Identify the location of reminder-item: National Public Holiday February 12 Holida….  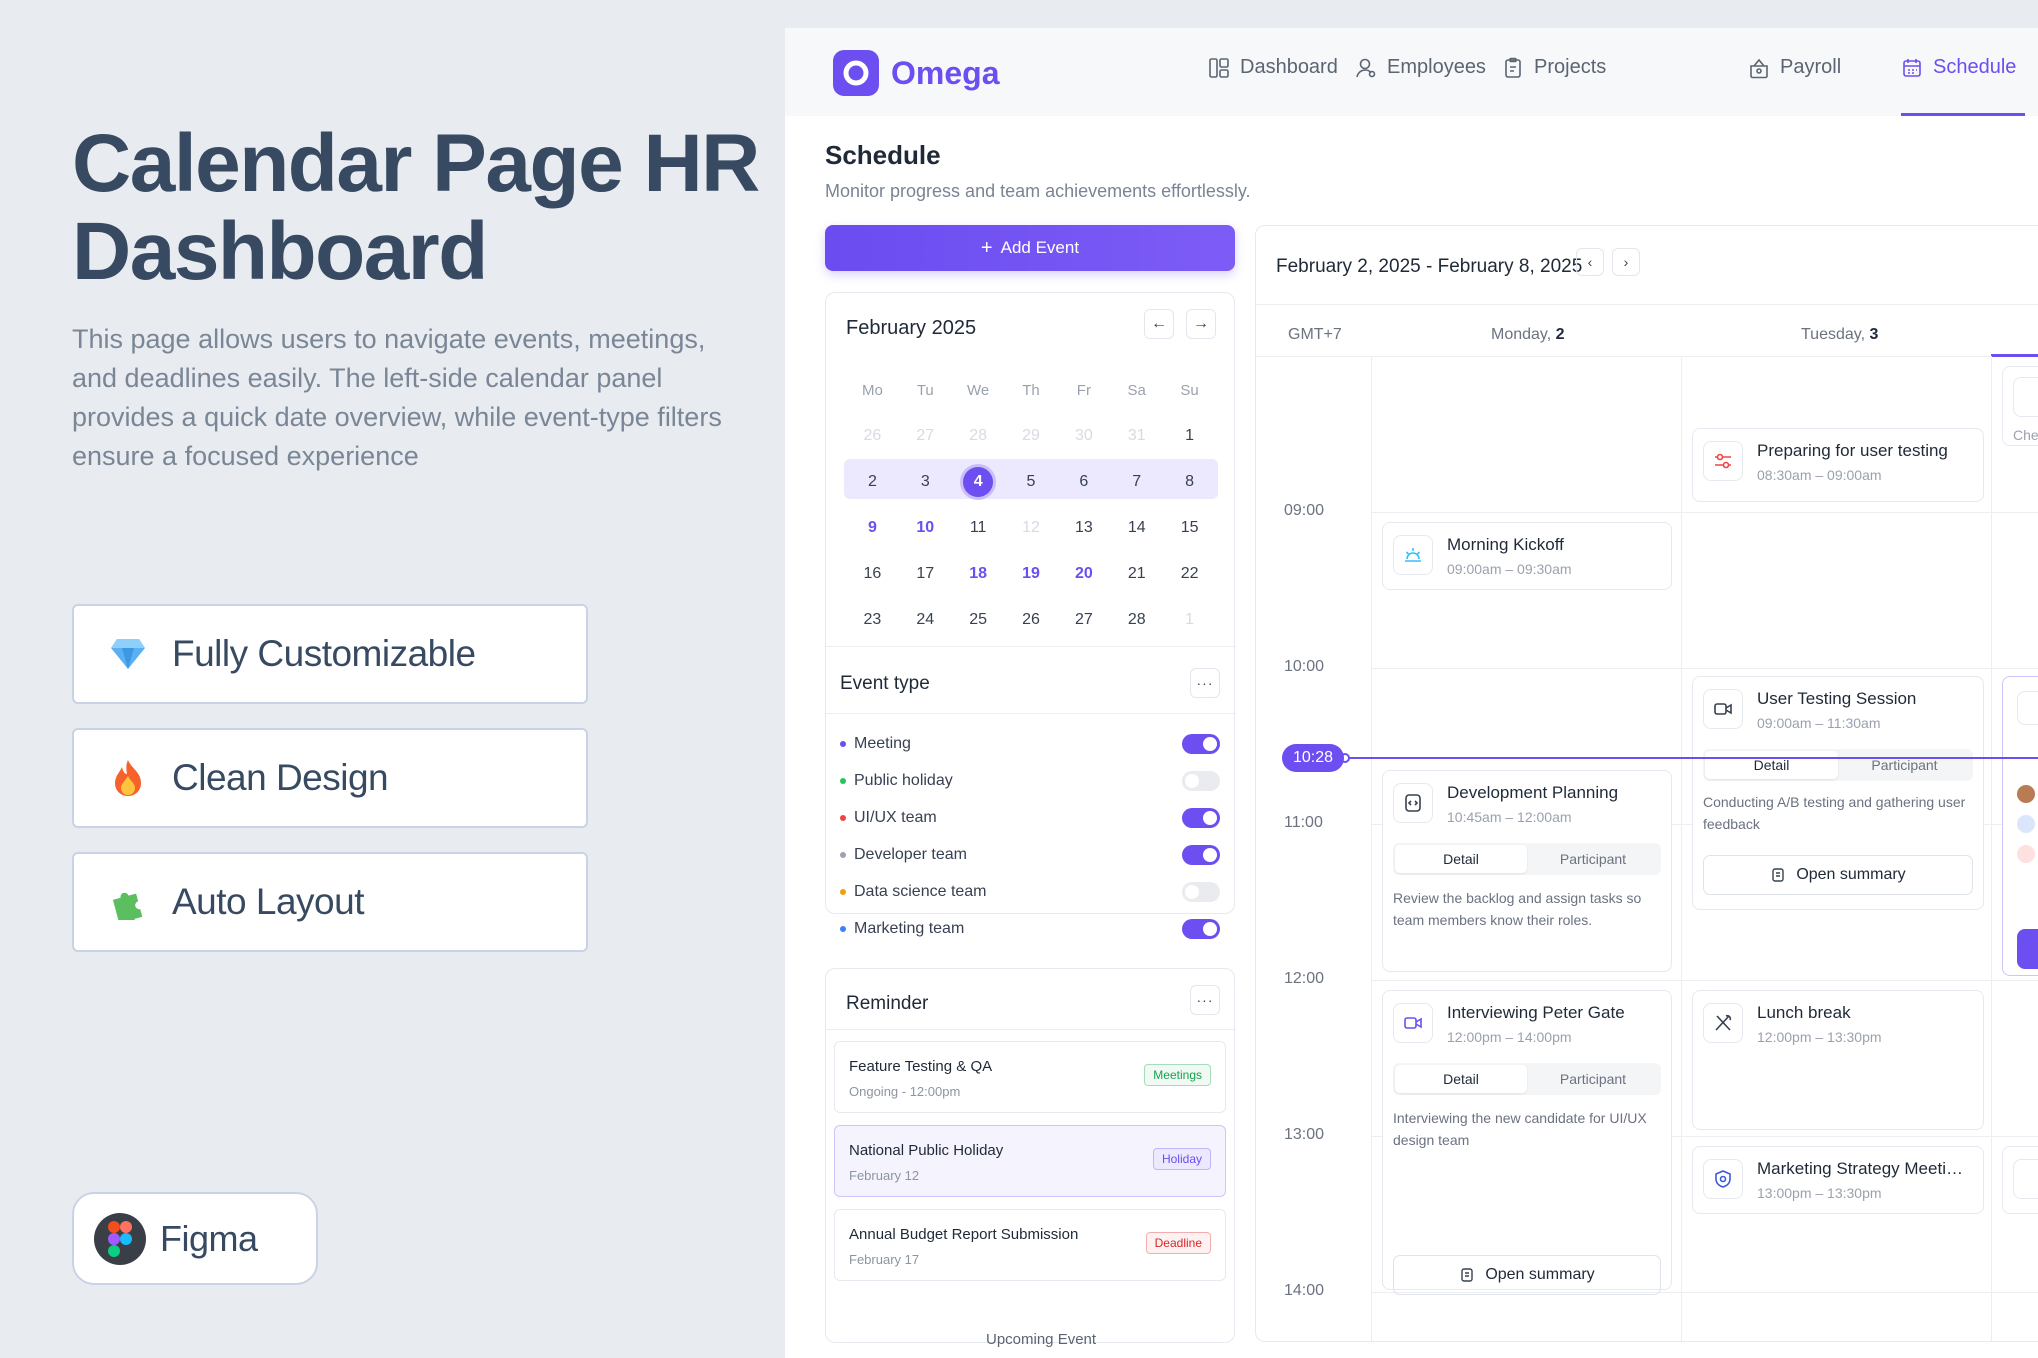
(1030, 1161).